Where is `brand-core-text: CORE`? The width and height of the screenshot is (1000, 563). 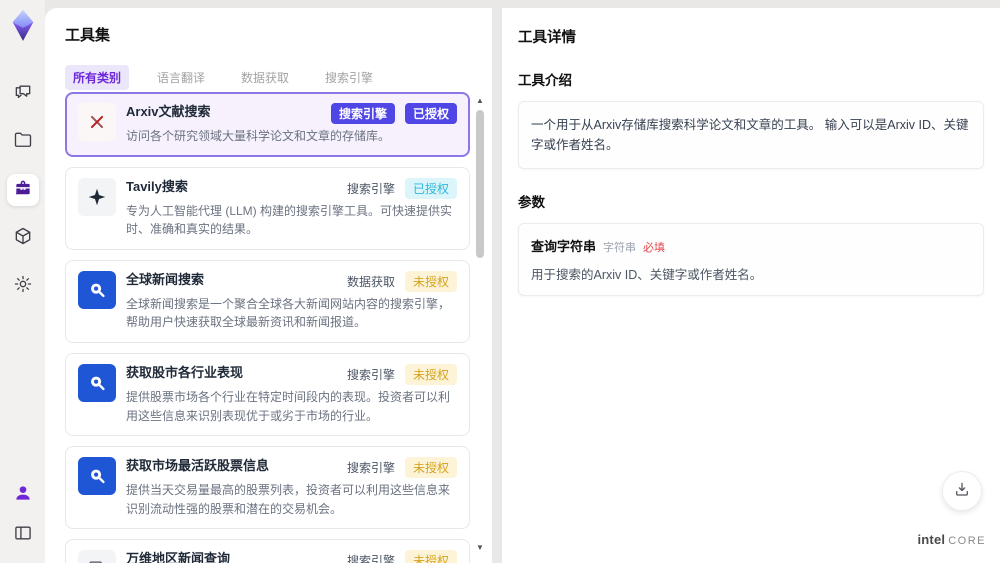
brand-core-text: CORE is located at coordinates (967, 541).